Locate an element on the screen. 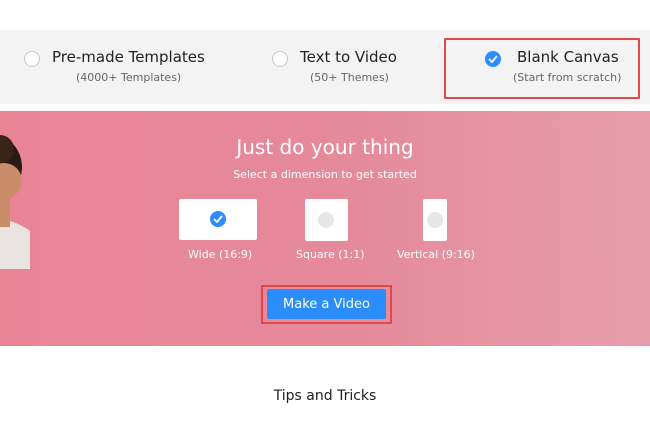 The width and height of the screenshot is (650, 430). banner-heading: Just do your thing is located at coordinates (325, 147).